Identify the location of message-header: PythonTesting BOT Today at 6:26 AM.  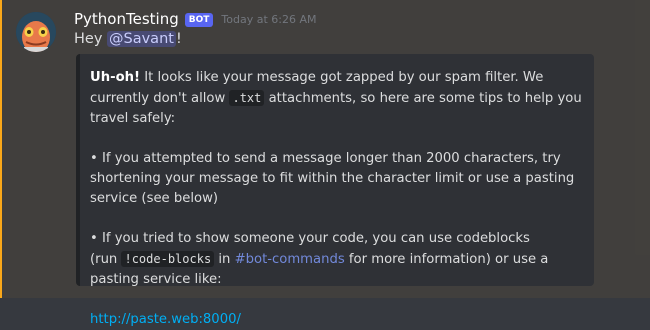
(195, 19).